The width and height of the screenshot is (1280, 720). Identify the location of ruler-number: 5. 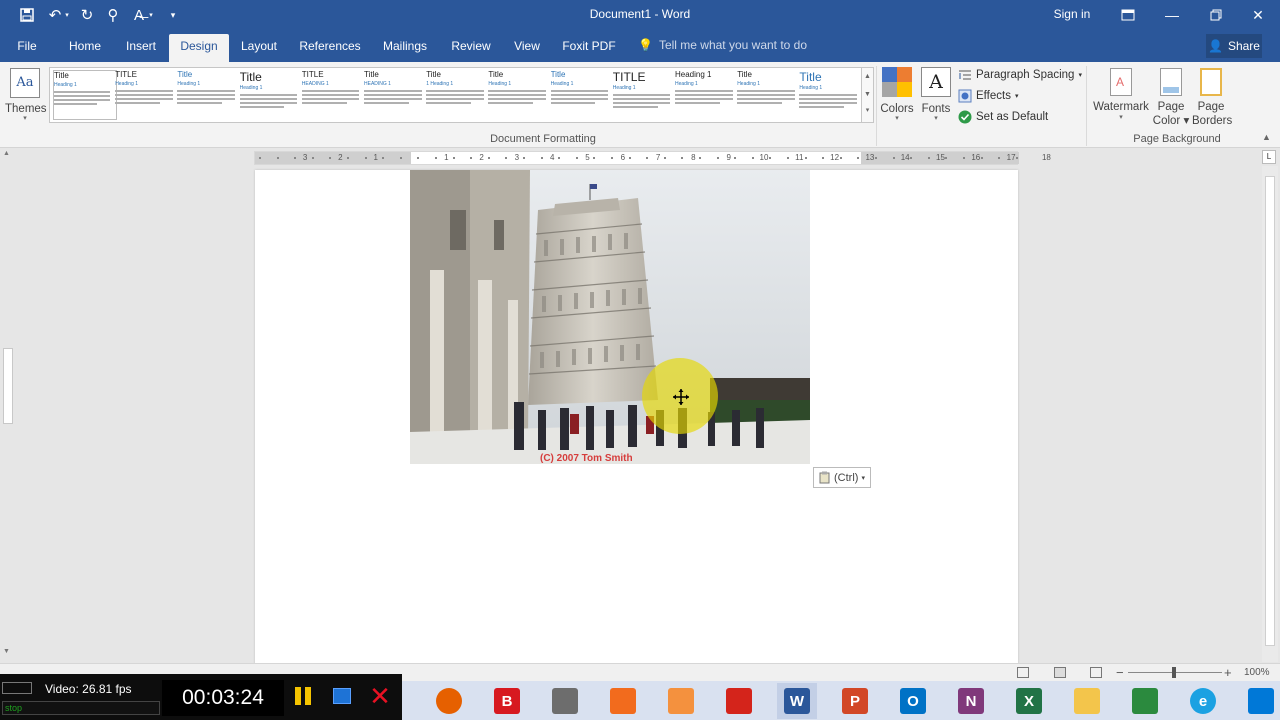
(587, 157).